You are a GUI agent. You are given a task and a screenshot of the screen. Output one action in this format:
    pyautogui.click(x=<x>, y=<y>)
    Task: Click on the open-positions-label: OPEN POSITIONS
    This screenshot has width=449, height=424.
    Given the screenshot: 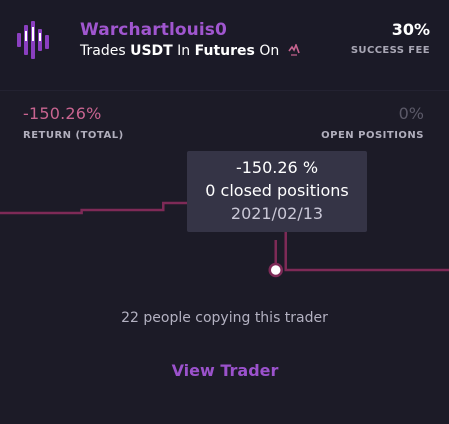 What is the action you would take?
    pyautogui.click(x=372, y=135)
    